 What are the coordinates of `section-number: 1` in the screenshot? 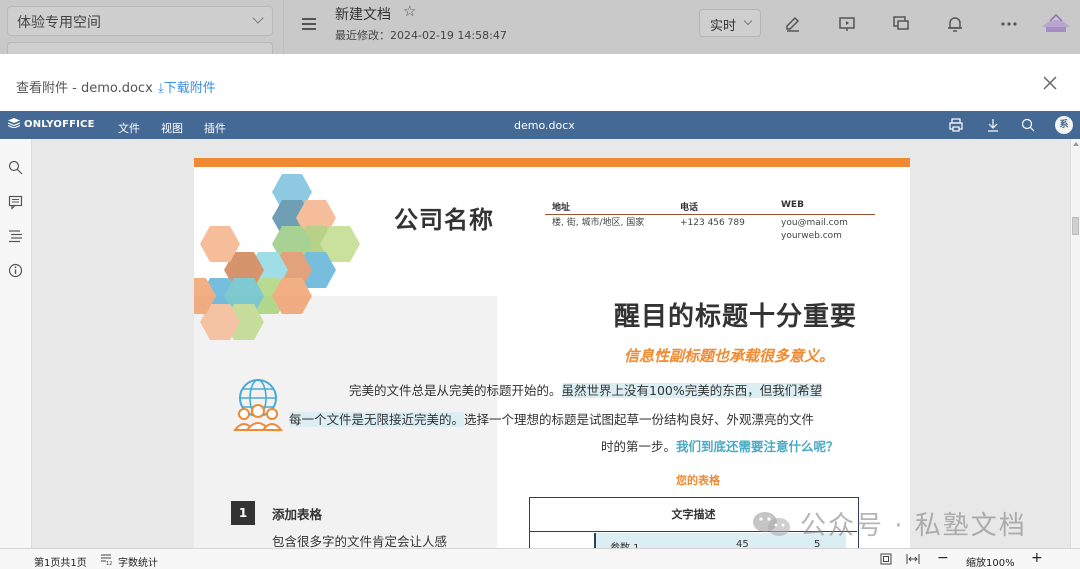 It's located at (243, 513).